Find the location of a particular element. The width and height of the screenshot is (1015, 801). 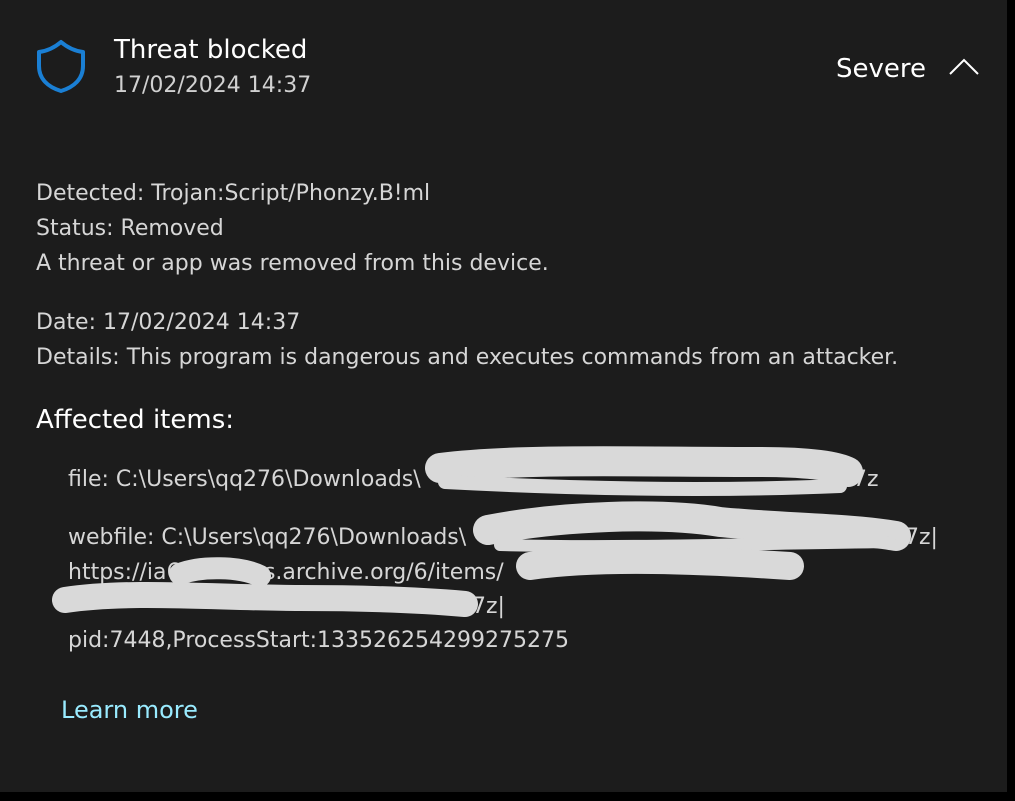

affected-items-heading: Affected items: is located at coordinates (135, 420).